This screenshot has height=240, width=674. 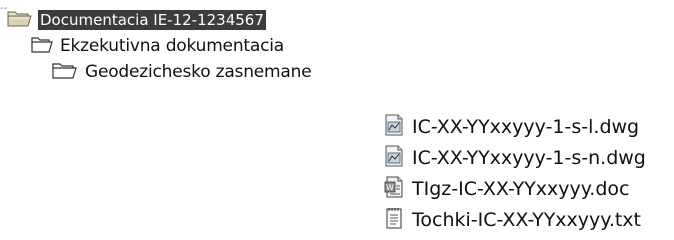 I want to click on tree-item-root: Documentacia IE-12-1234567, so click(x=136, y=20).